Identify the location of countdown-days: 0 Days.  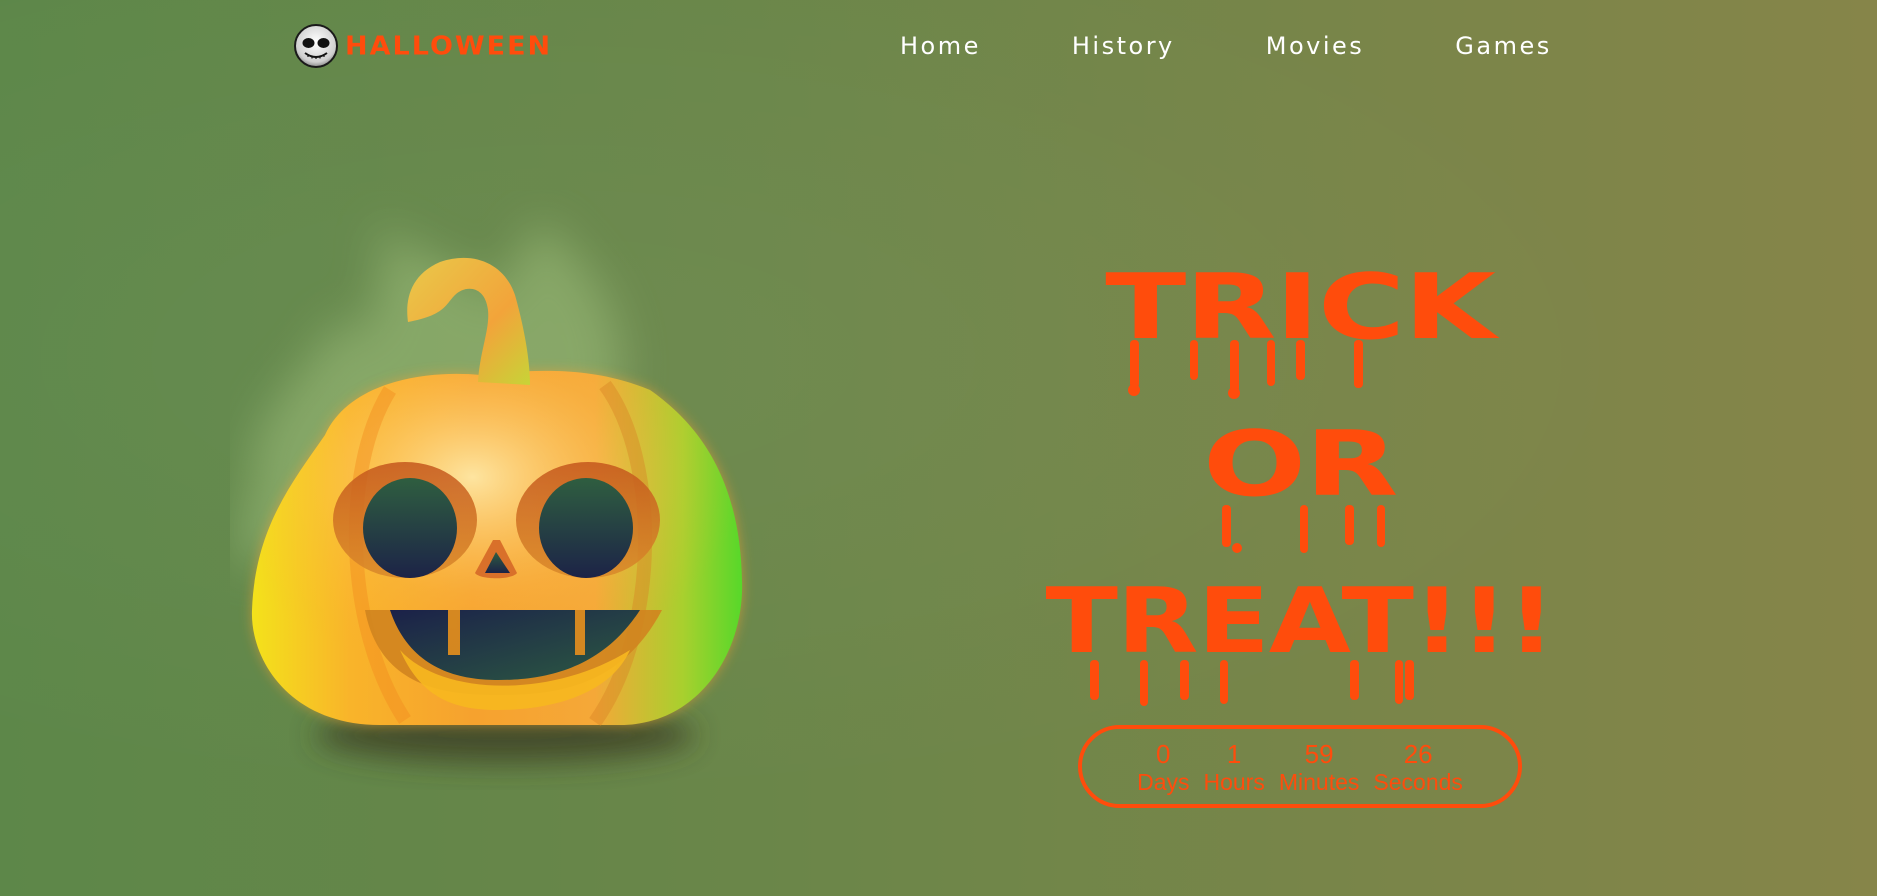
(1163, 767).